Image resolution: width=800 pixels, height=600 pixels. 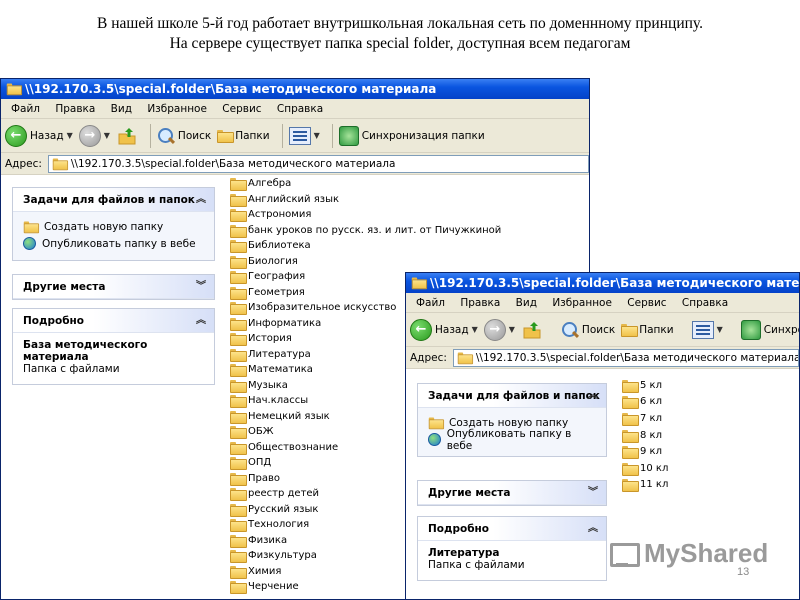 What do you see at coordinates (423, 135) in the screenshot?
I see `sync-label: Синхронизация папки` at bounding box center [423, 135].